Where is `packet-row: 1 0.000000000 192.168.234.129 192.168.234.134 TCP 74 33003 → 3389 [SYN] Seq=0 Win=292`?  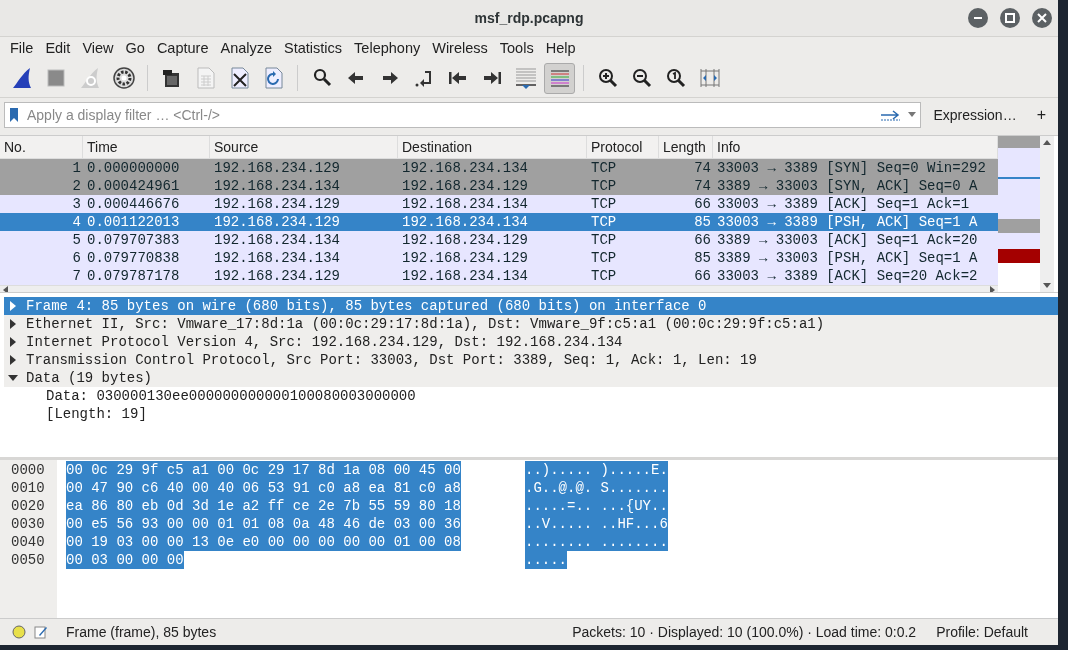 packet-row: 1 0.000000000 192.168.234.129 192.168.234.134 TCP 74 33003 → 3389 [SYN] Seq=0 Win=292 is located at coordinates (499, 168).